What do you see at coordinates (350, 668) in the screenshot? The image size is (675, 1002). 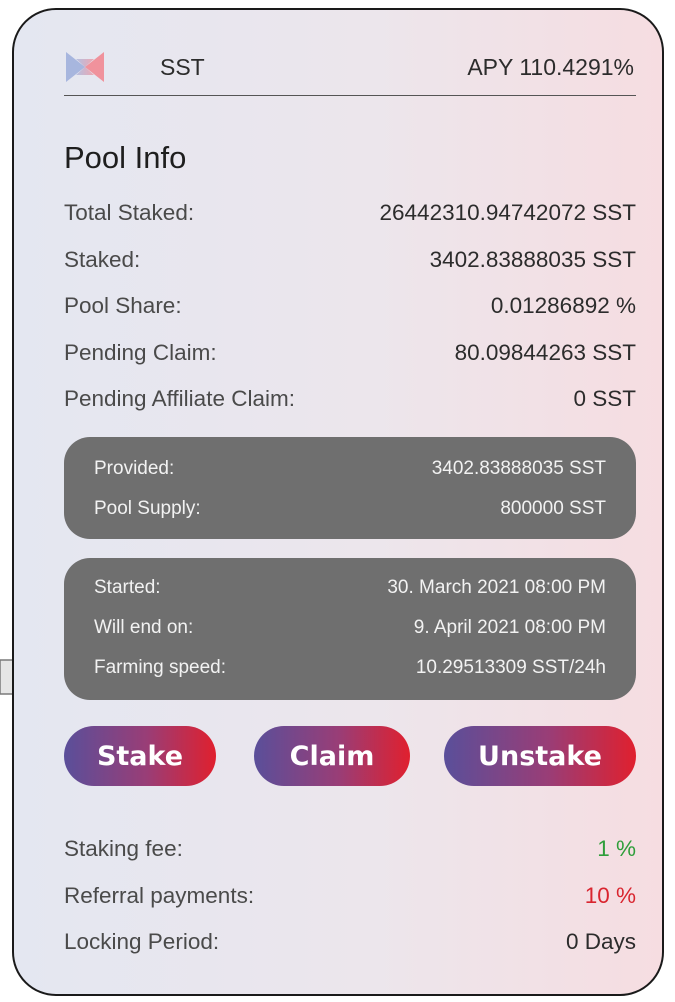 I see `farming-speed-row: Farming speed: 10.29513309 SST/24h` at bounding box center [350, 668].